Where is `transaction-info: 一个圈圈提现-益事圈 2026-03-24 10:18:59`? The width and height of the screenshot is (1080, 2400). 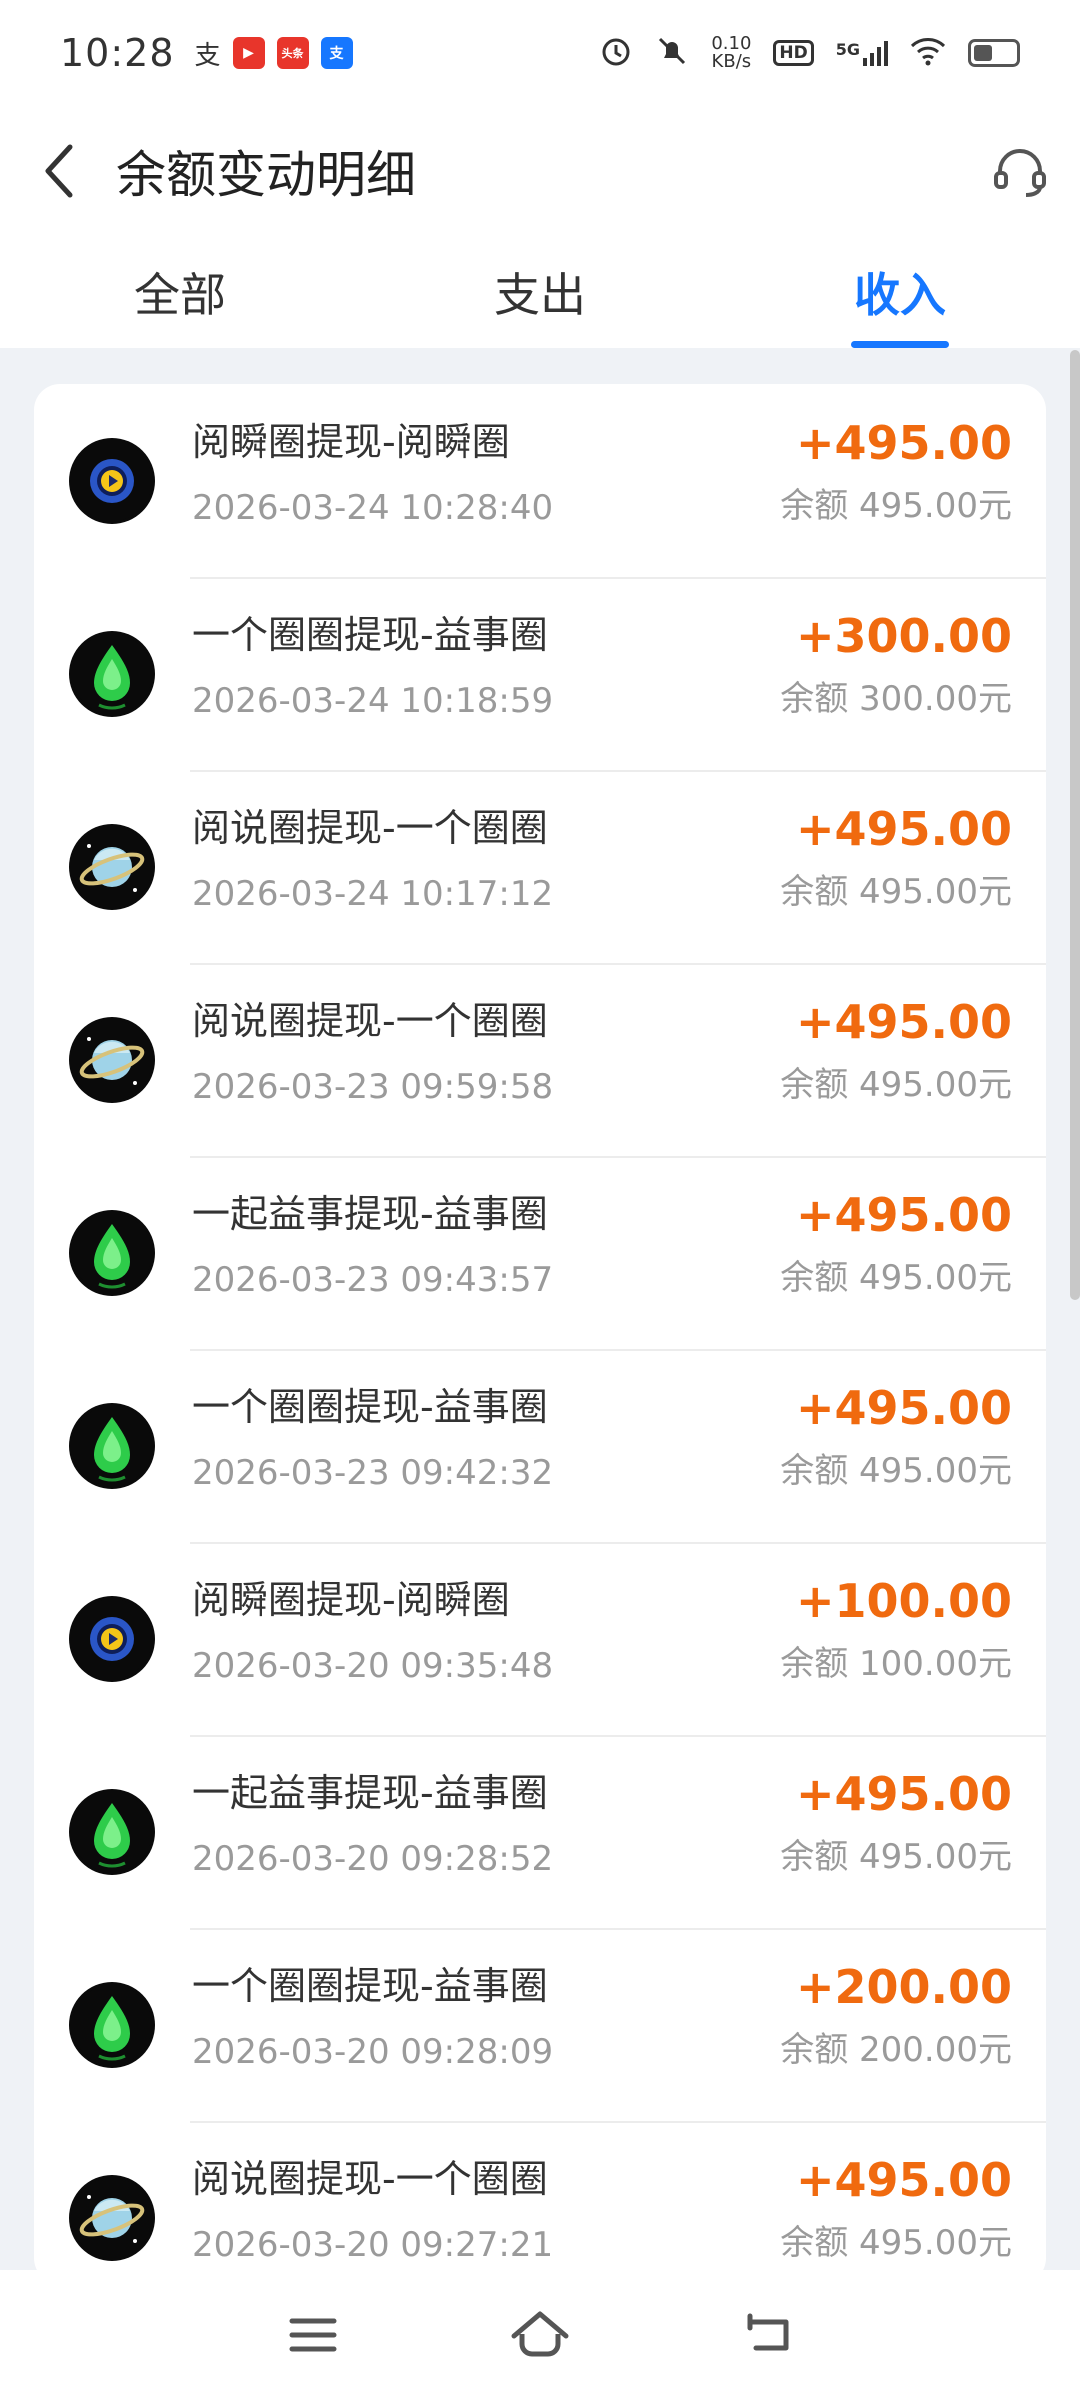 transaction-info: 一个圈圈提现-益事圈 2026-03-24 10:18:59 is located at coordinates (372, 666).